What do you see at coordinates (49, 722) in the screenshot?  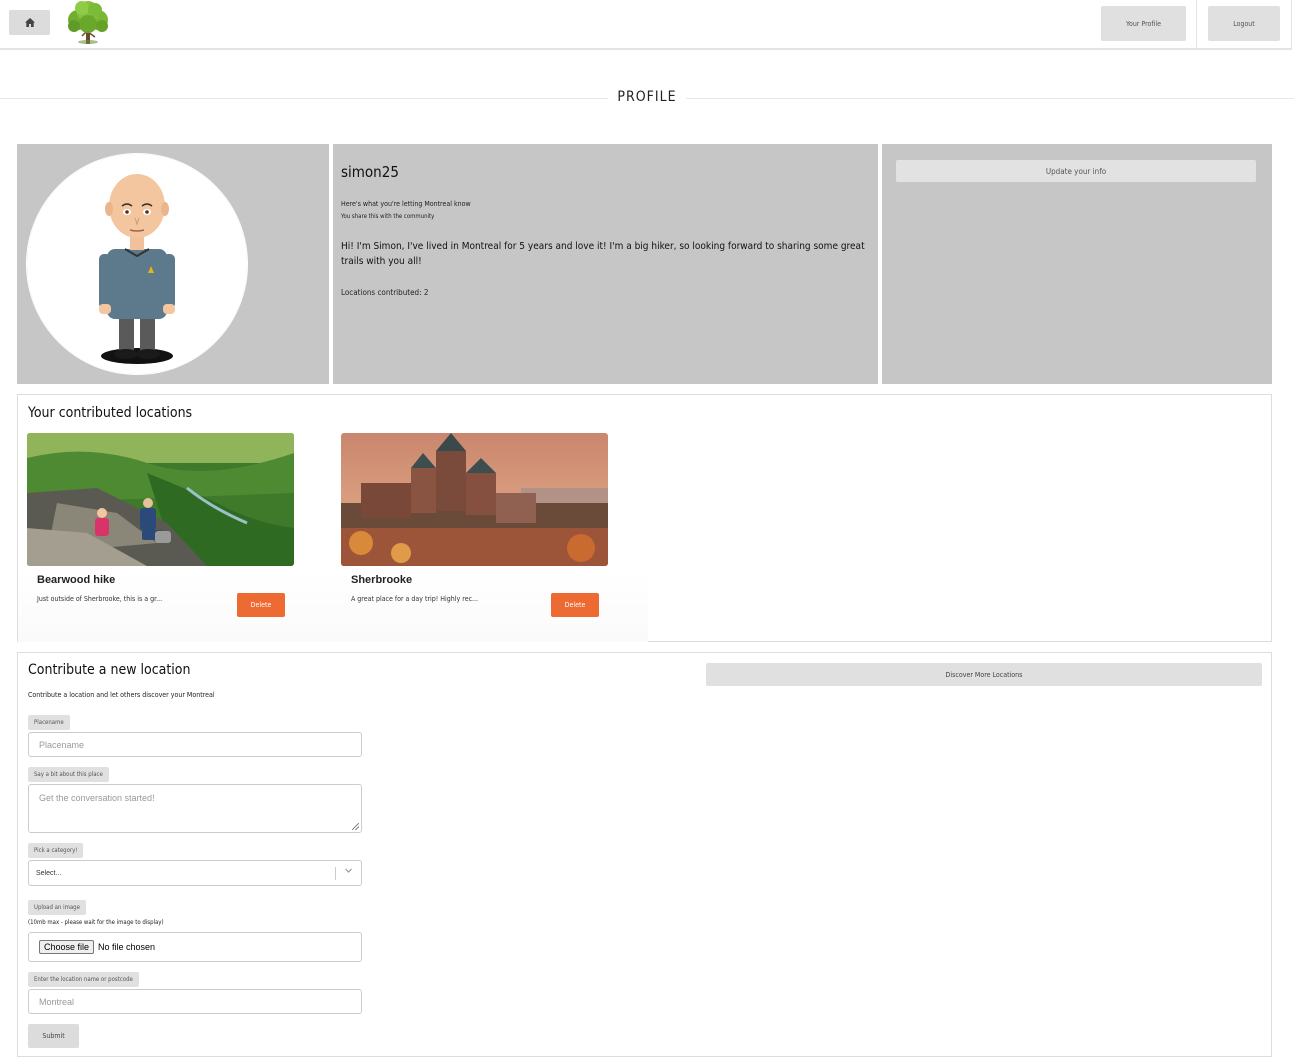 I see `placename-label: Placename` at bounding box center [49, 722].